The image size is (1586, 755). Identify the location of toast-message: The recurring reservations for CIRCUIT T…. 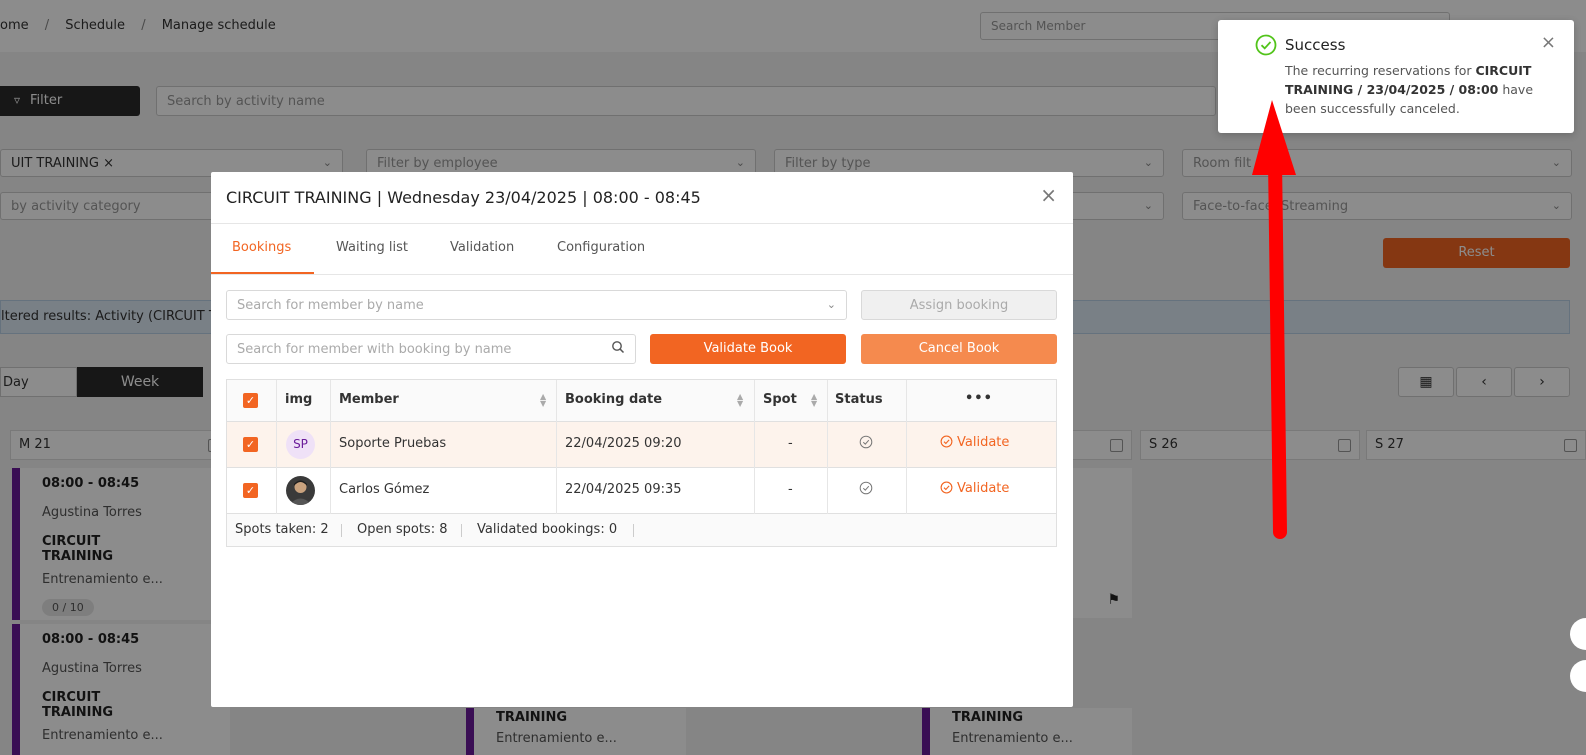
(1417, 89).